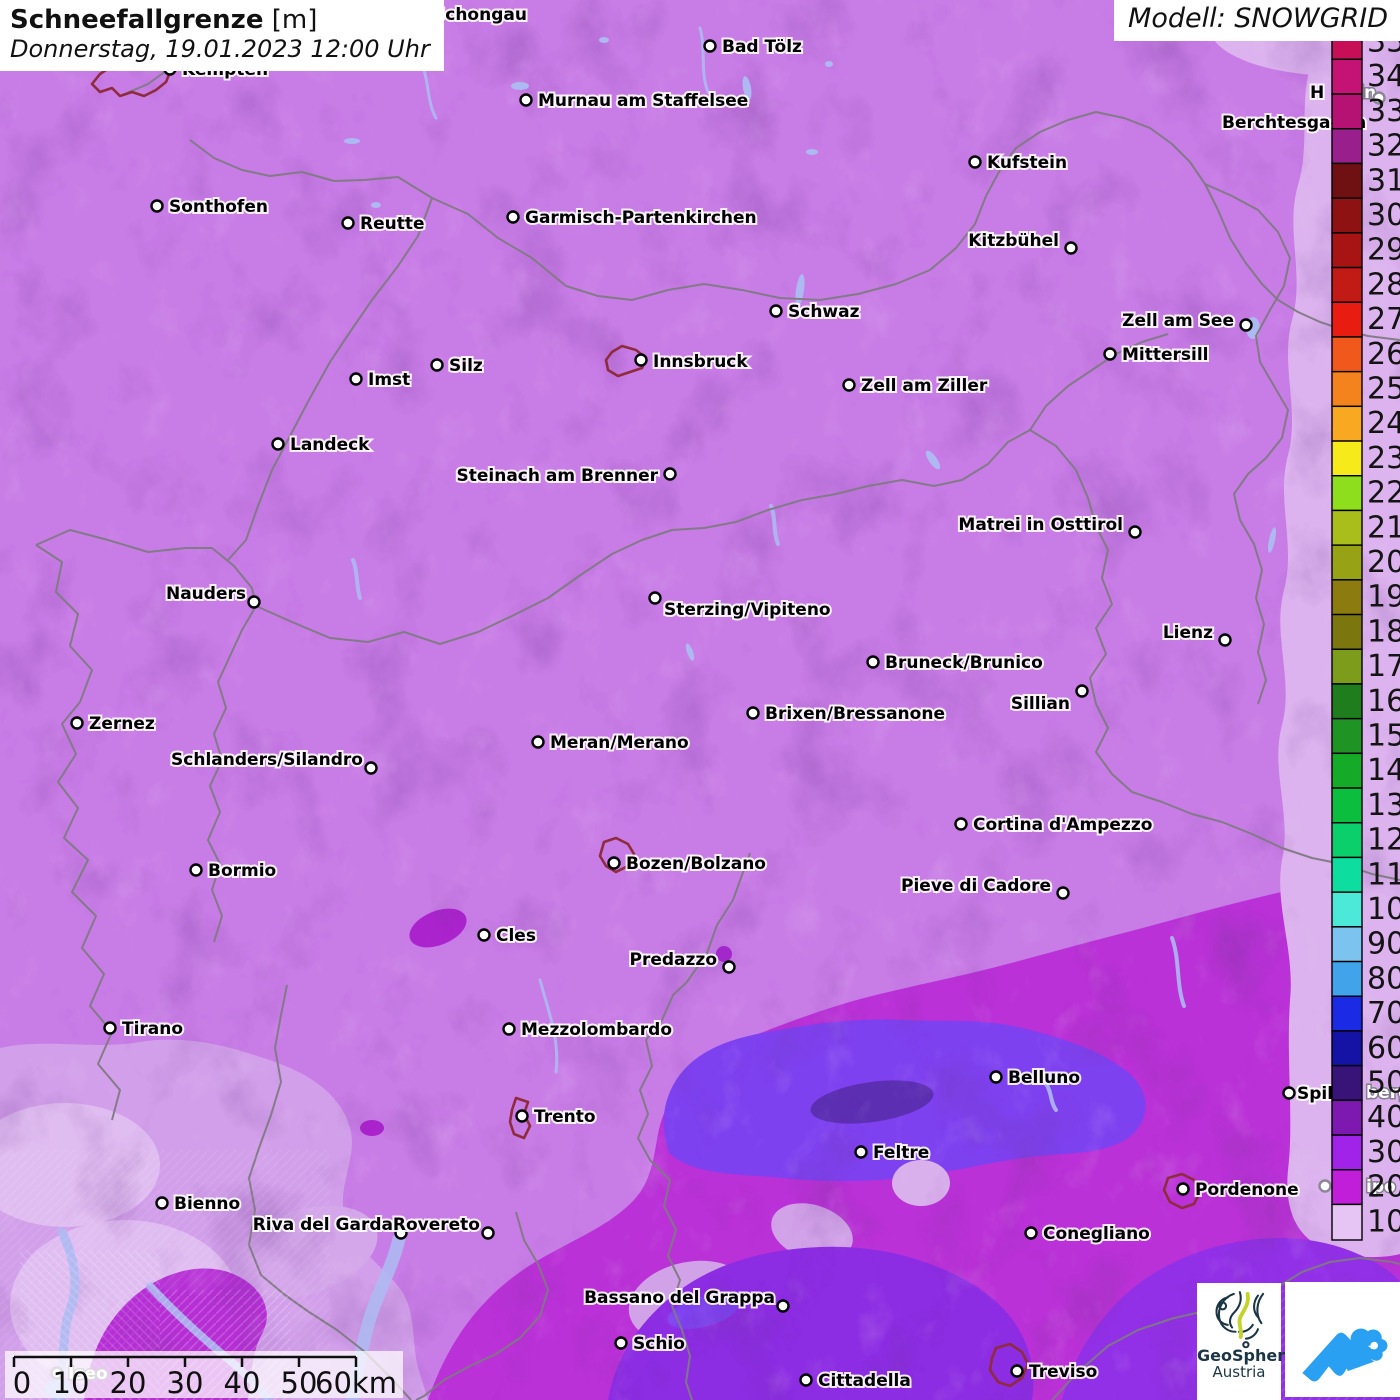 This screenshot has width=1400, height=1400. I want to click on title-unit: [m], so click(294, 20).